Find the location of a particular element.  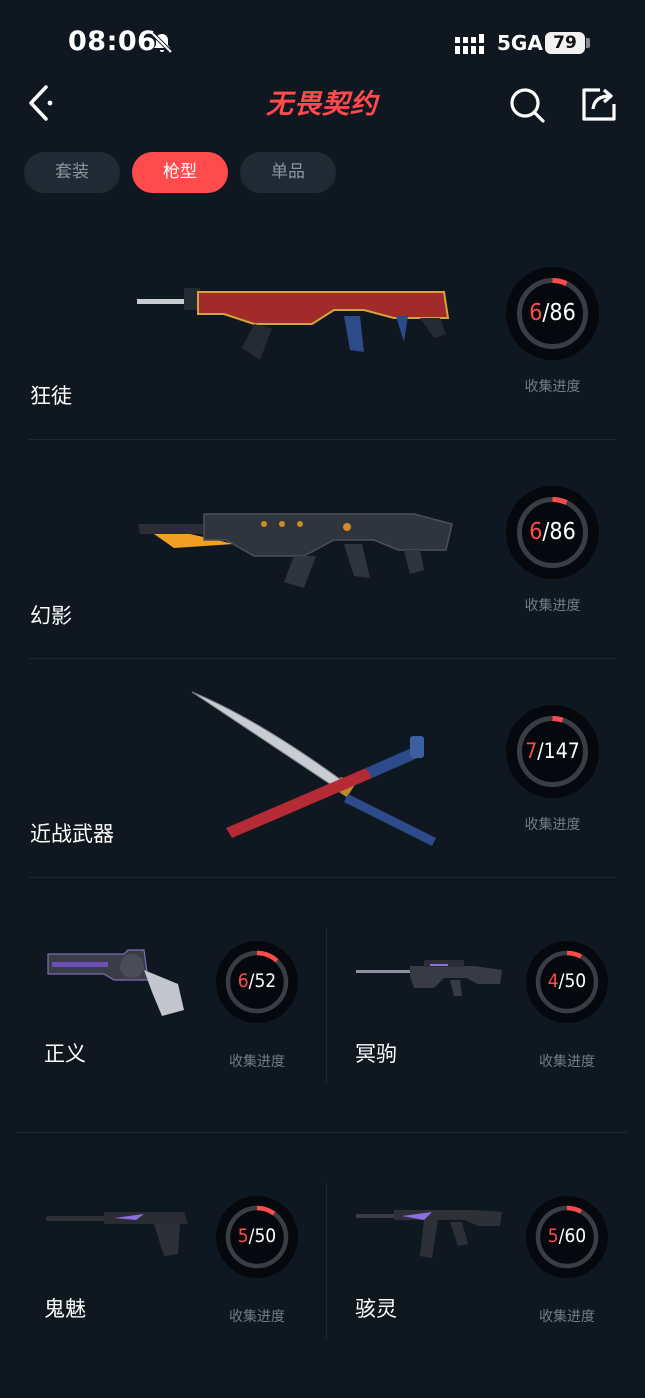

app-logo-text: 无畏契约 is located at coordinates (323, 104).